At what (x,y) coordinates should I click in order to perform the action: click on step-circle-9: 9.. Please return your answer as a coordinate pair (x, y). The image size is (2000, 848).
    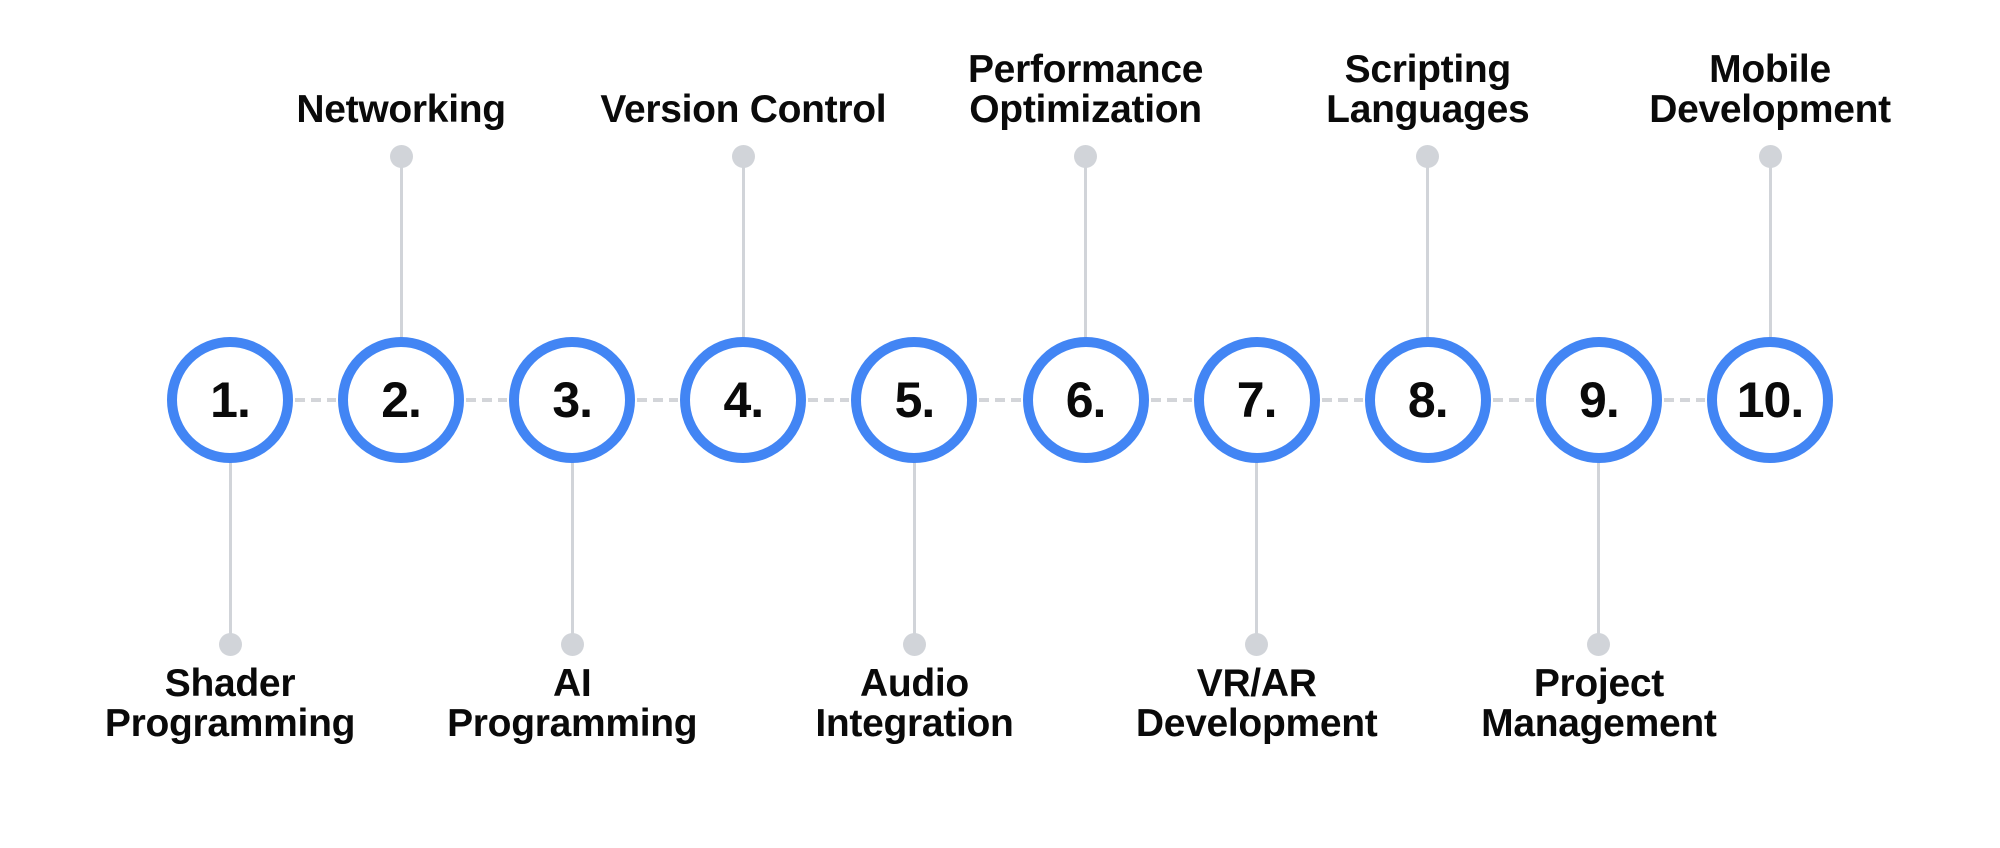
    Looking at the image, I should click on (1598, 400).